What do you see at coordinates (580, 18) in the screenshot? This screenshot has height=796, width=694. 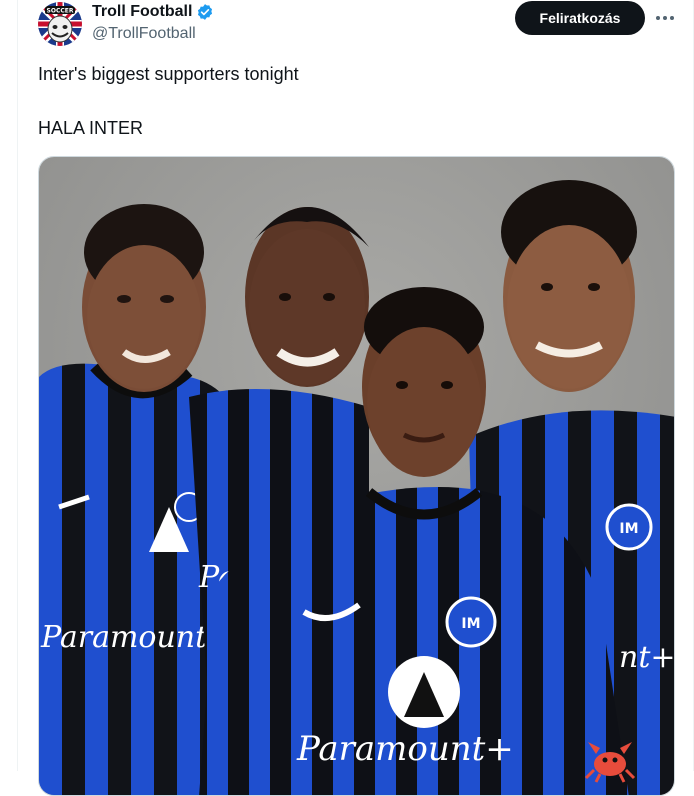 I see `subscribe-button: Feliratkozás` at bounding box center [580, 18].